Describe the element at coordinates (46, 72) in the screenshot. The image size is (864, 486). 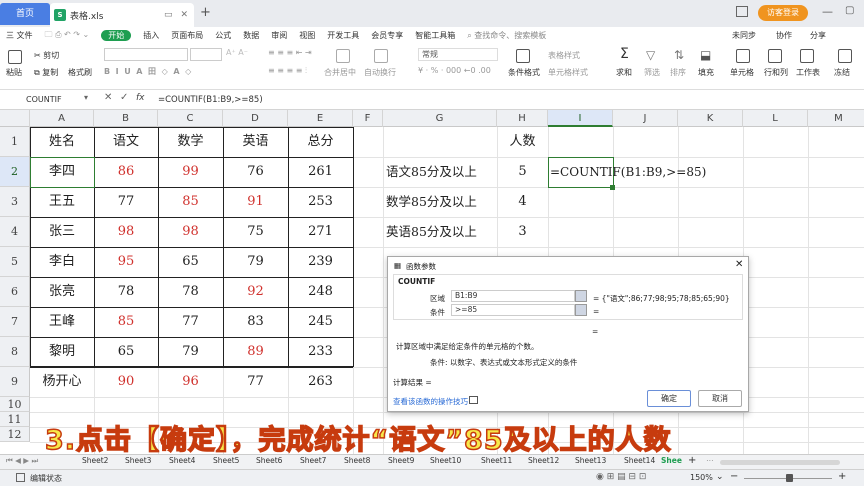
I see `copy-button: ⧉ 复制` at that location.